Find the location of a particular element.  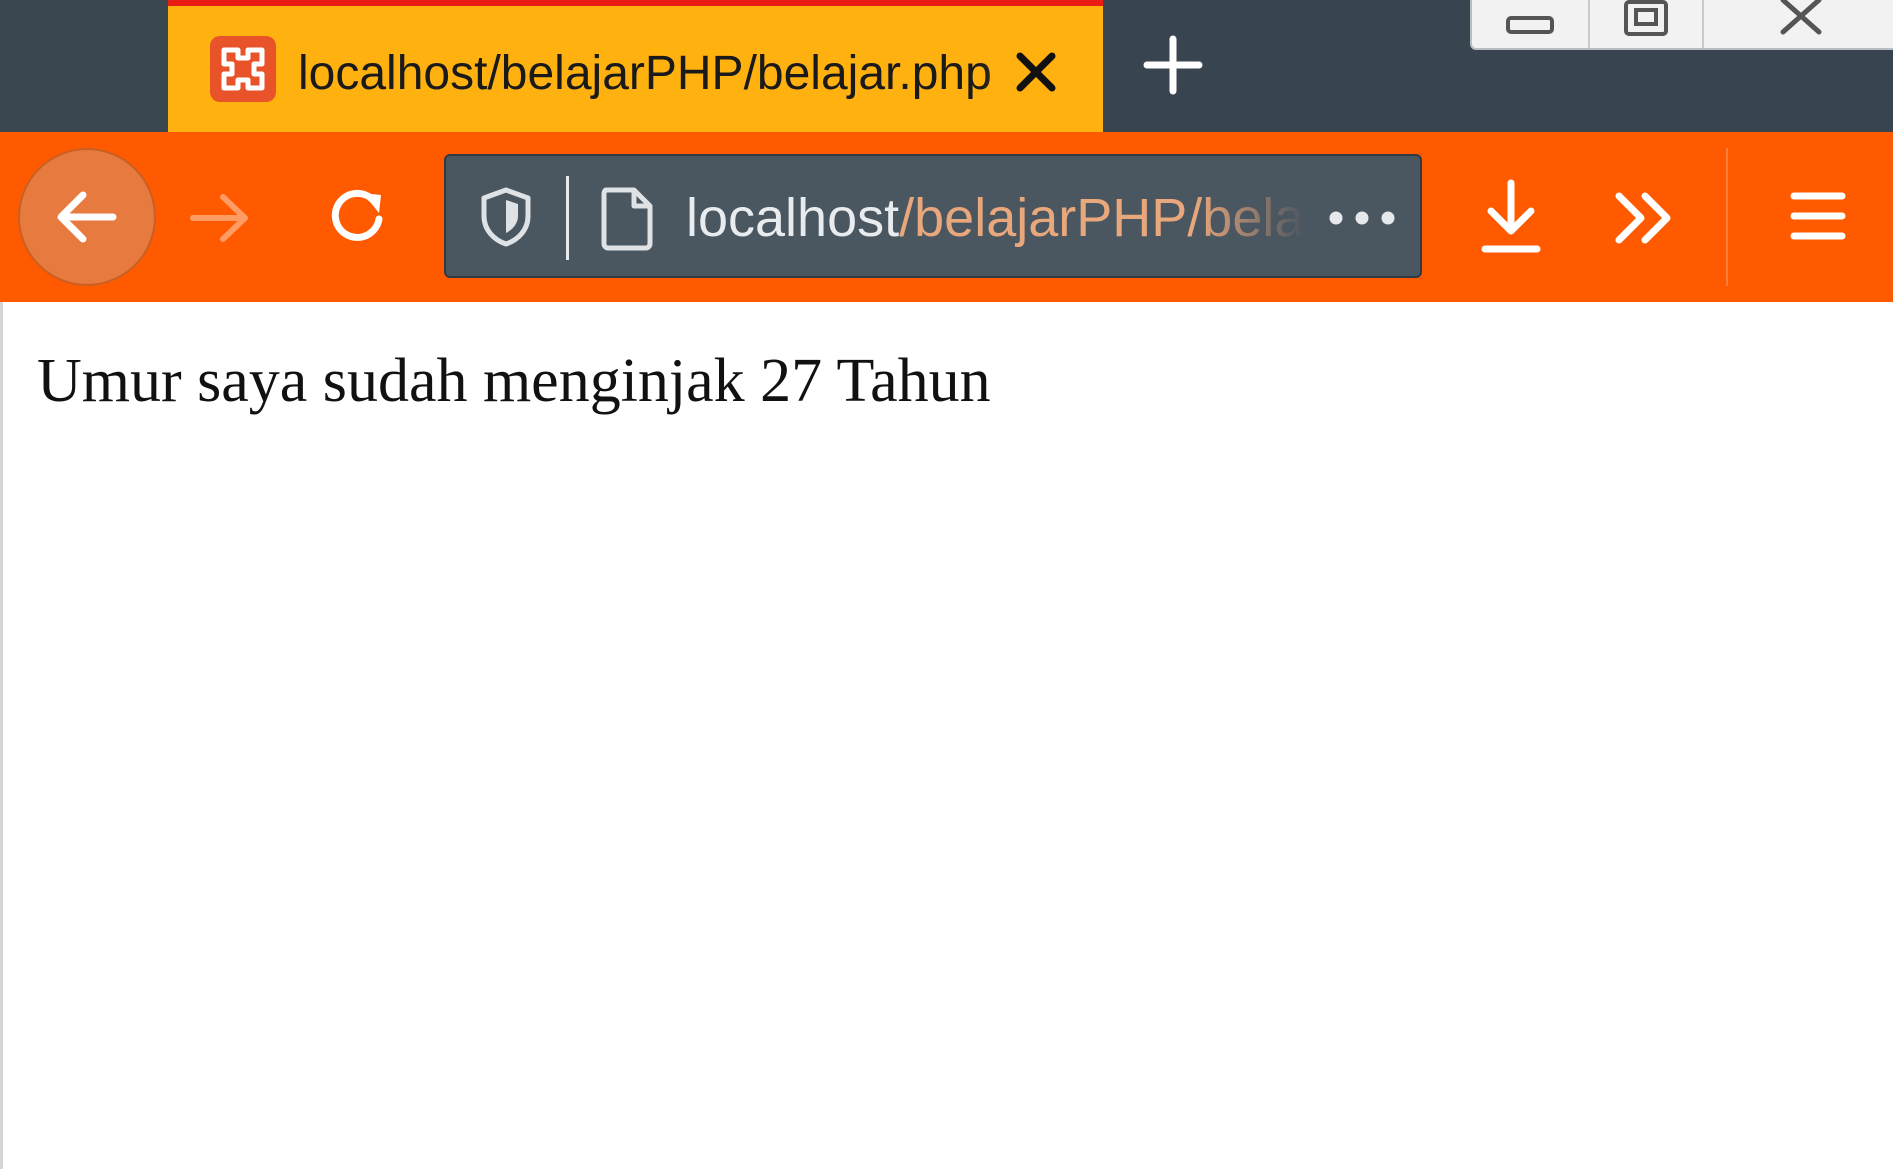

maximize-button is located at coordinates (1647, 24).